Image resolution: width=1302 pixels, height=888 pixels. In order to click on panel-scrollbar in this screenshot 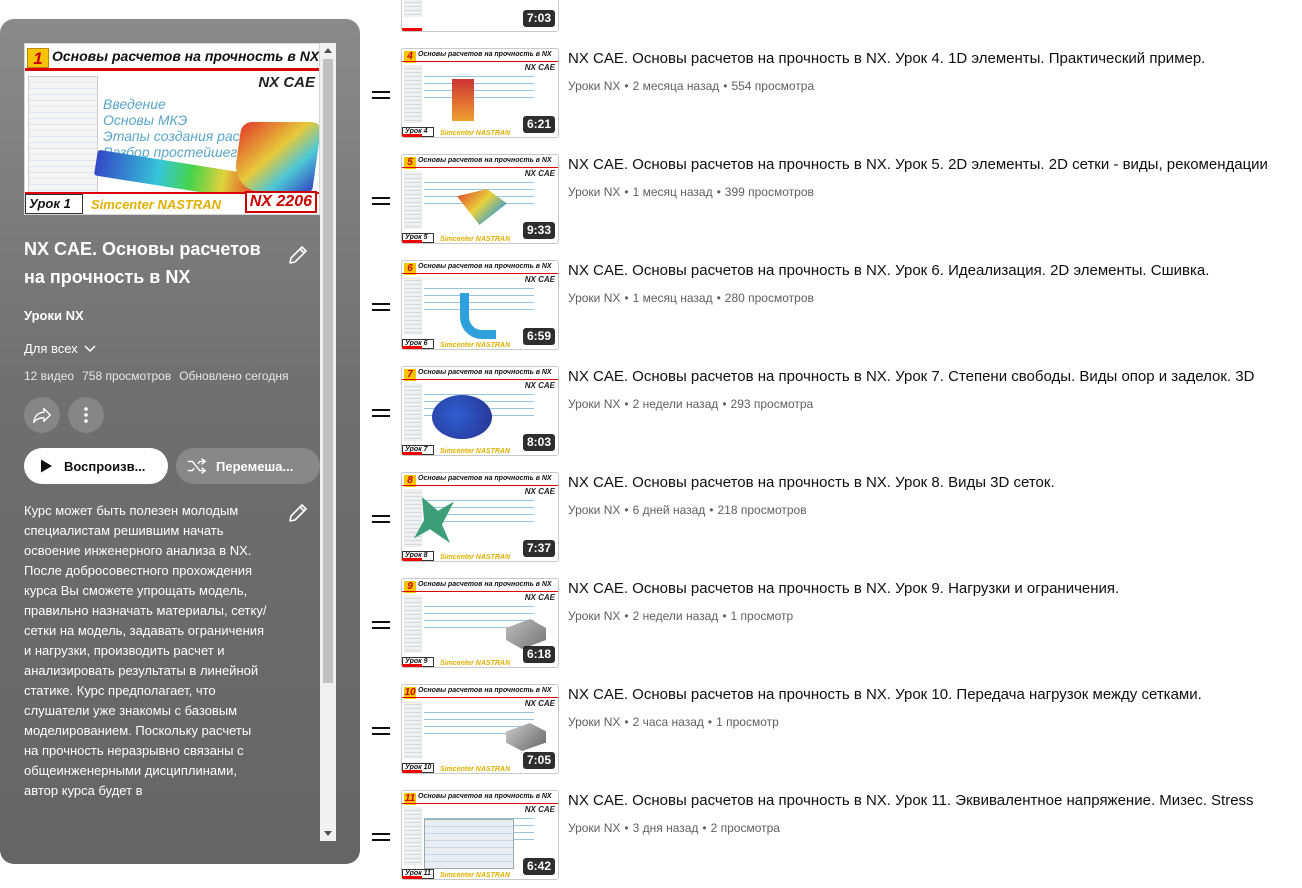, I will do `click(328, 442)`.